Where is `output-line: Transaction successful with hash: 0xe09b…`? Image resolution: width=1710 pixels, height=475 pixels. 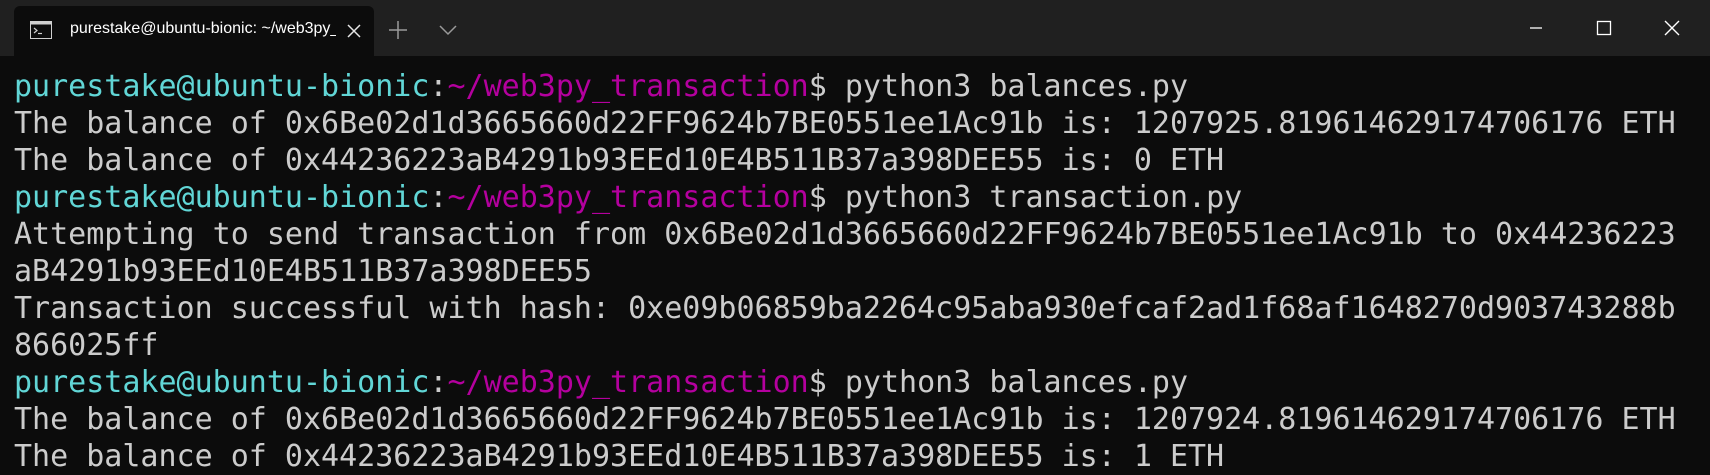 output-line: Transaction successful with hash: 0xe09b… is located at coordinates (845, 308).